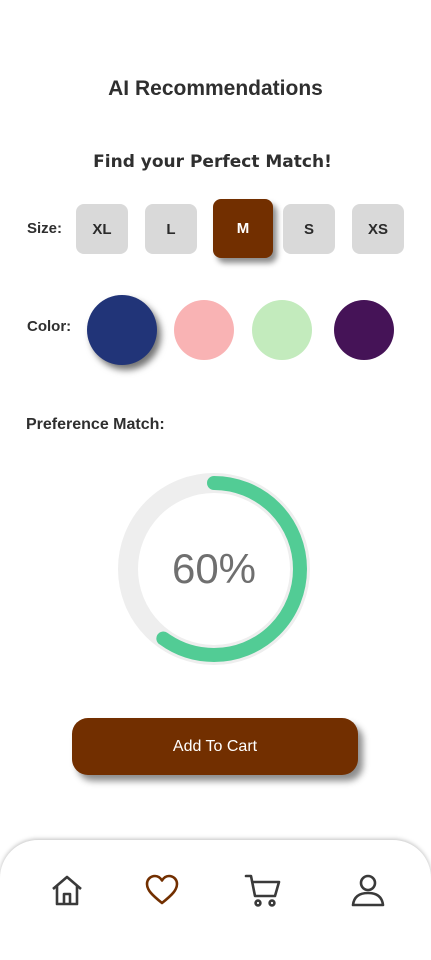 The image size is (431, 960). What do you see at coordinates (215, 746) in the screenshot?
I see `add-to-cart-button: Add To Cart` at bounding box center [215, 746].